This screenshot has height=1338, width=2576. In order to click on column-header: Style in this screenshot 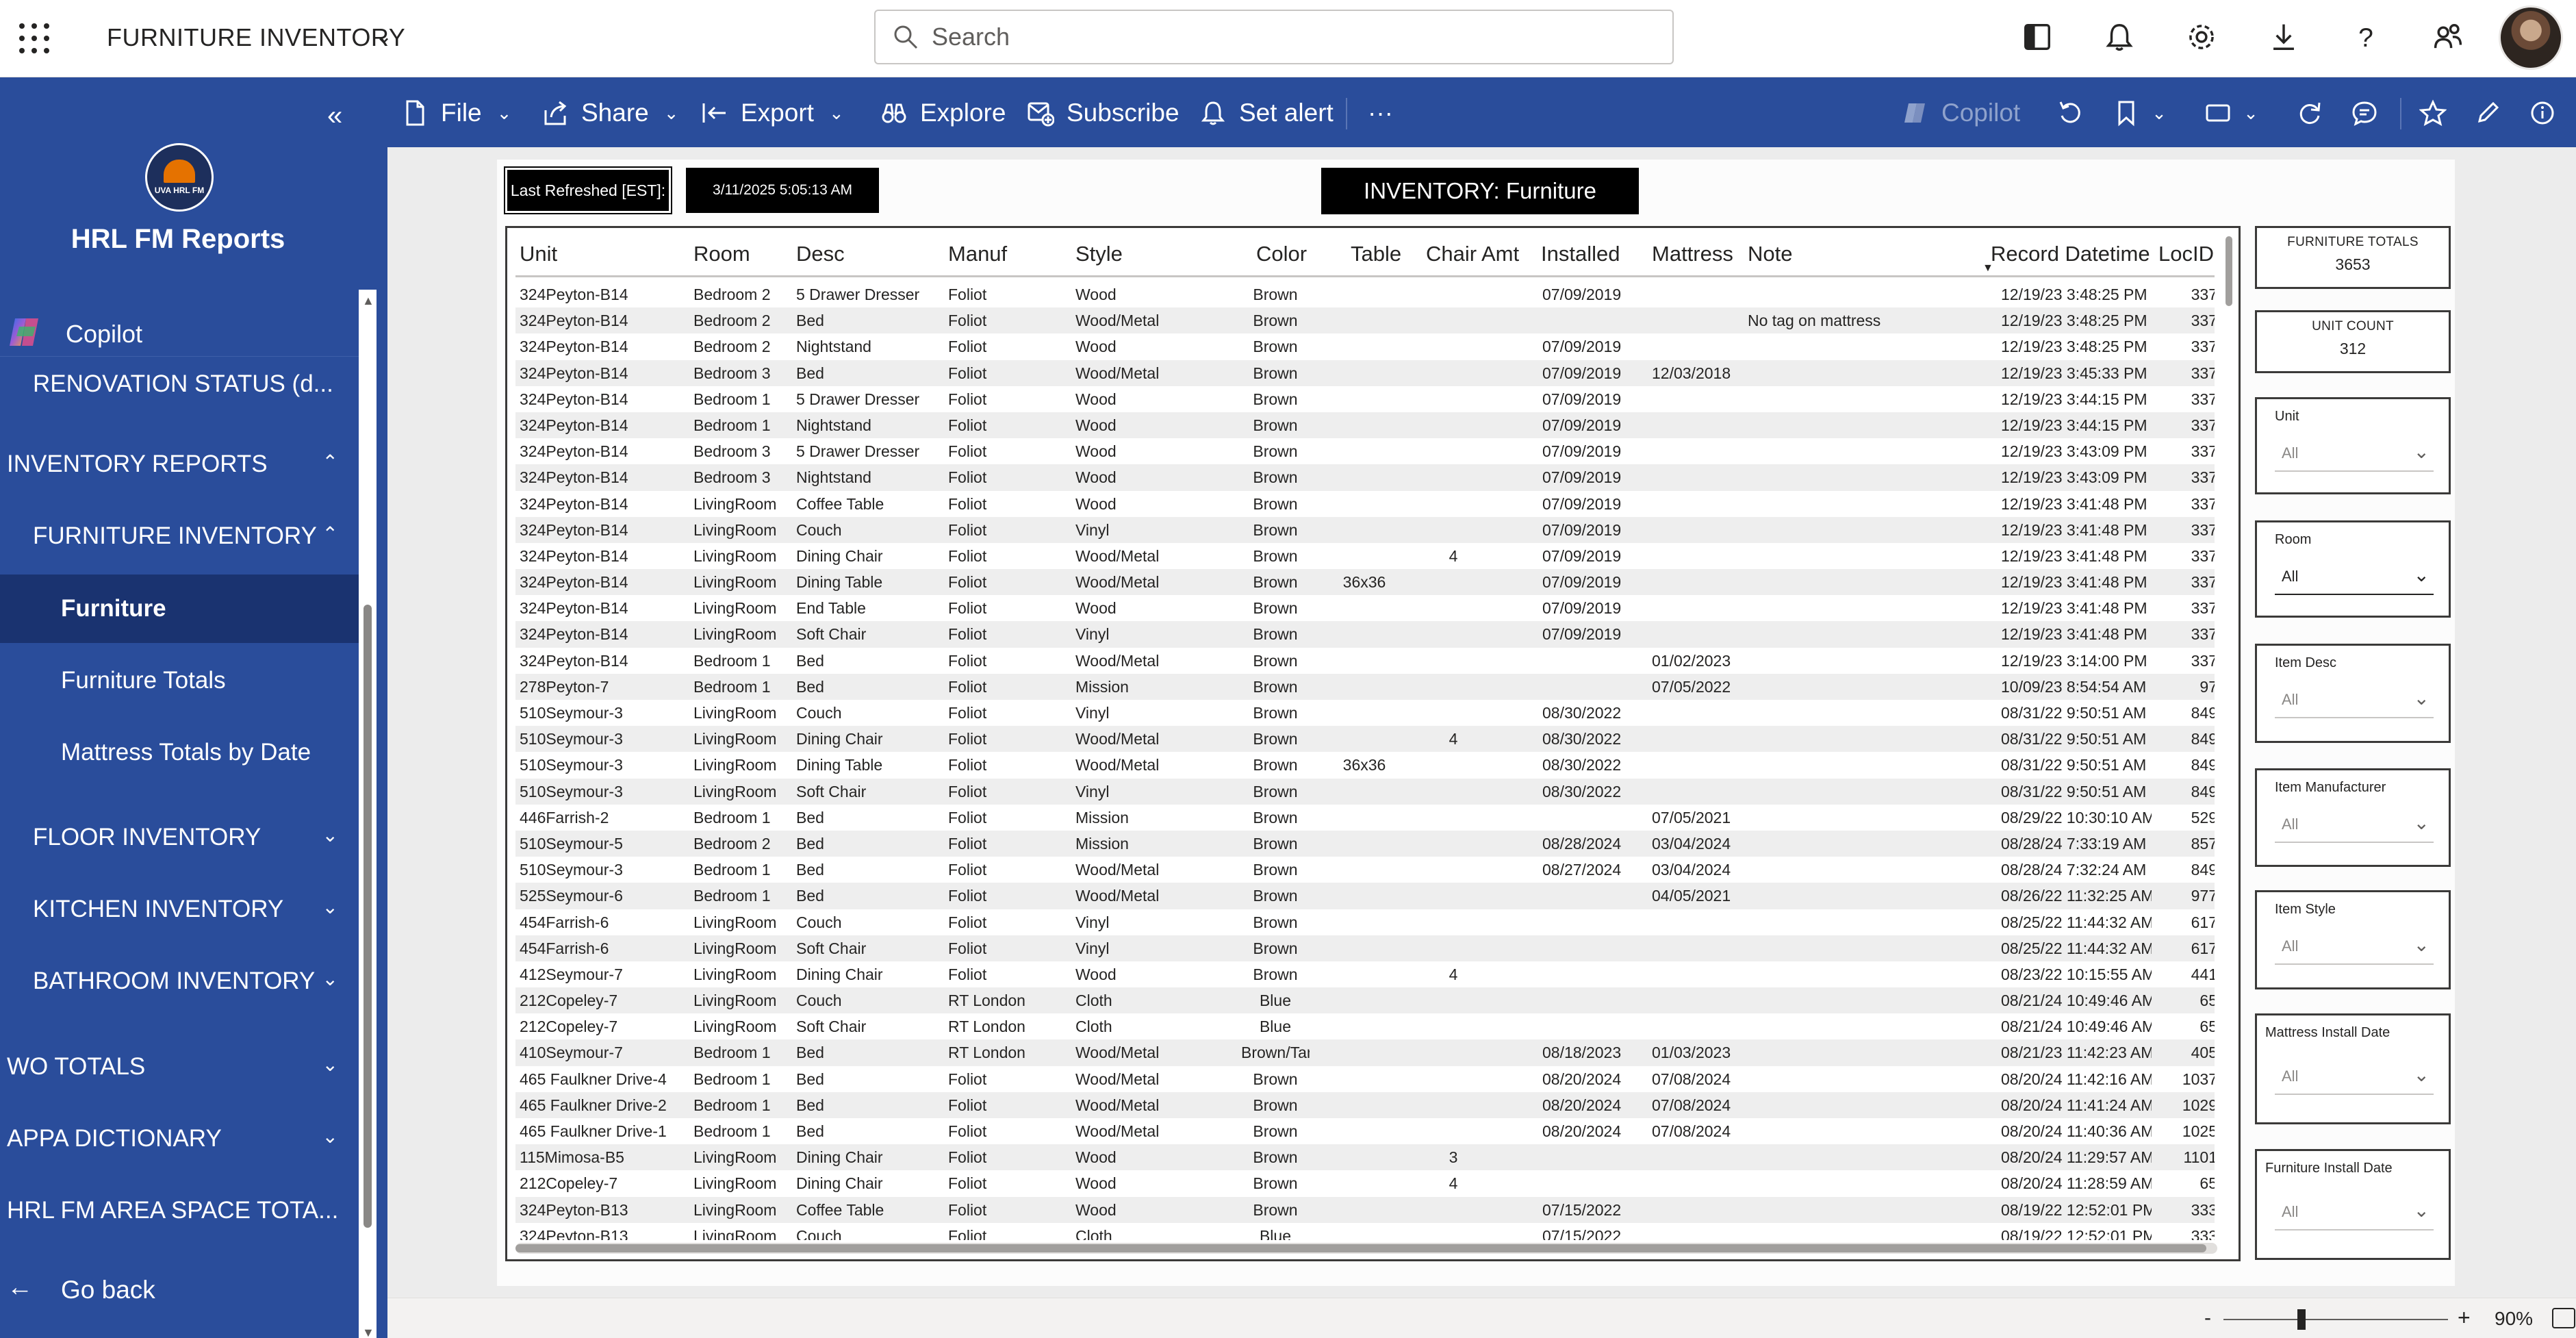, I will do `click(1099, 254)`.